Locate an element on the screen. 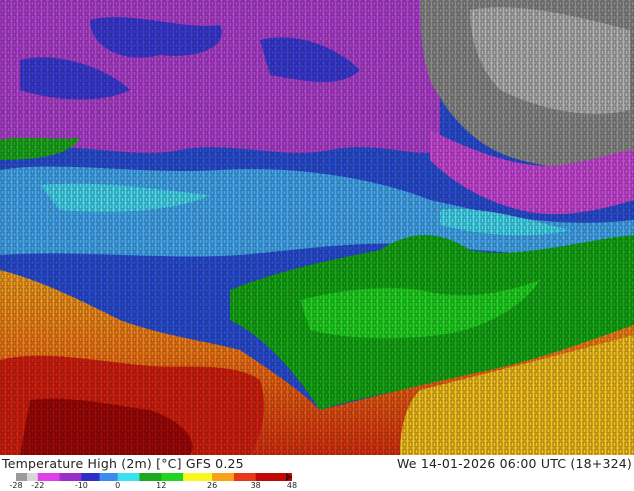 This screenshot has height=491, width=634. colorbar-tick-label: 0 is located at coordinates (118, 485).